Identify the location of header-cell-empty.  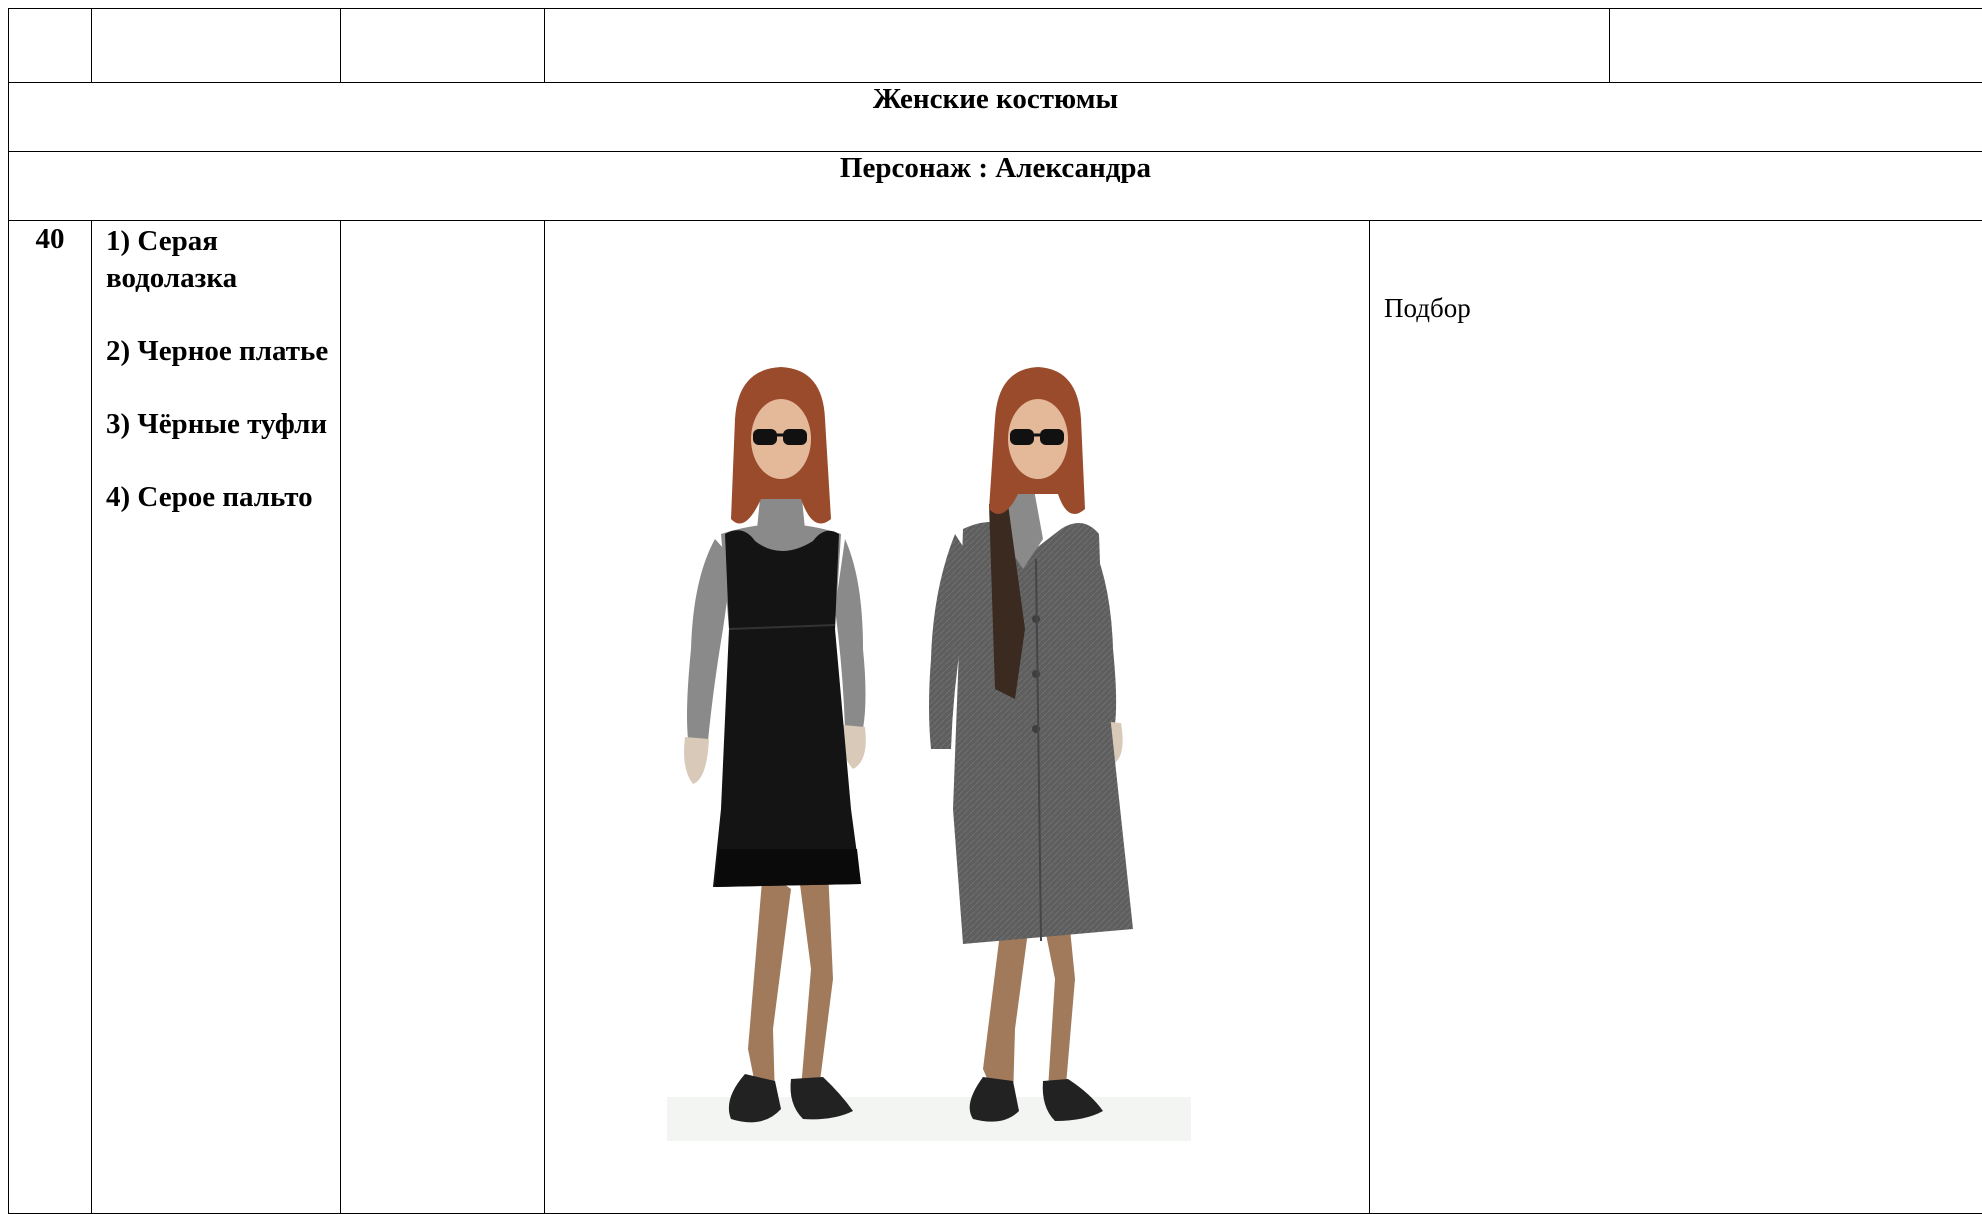
(443, 46).